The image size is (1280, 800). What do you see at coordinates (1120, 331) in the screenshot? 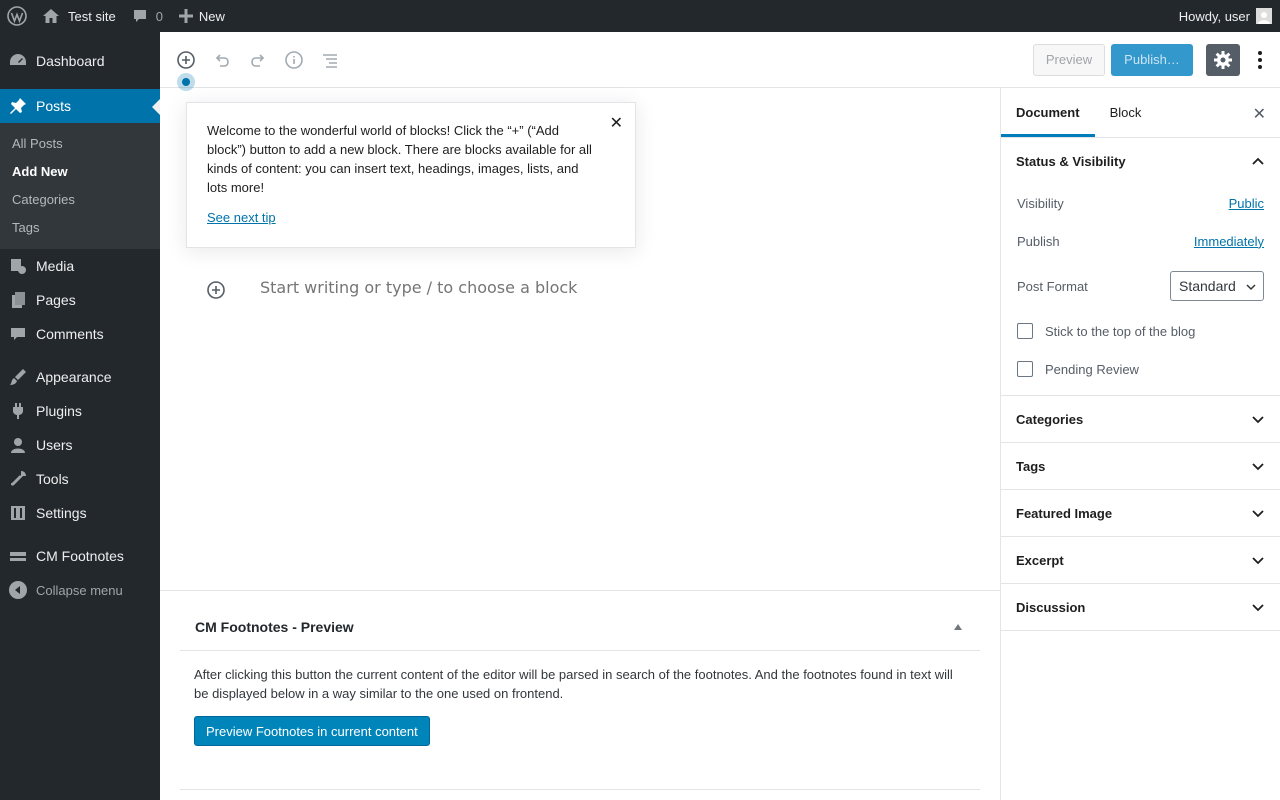
I see `sticky-label: Stick to the top of the blog` at bounding box center [1120, 331].